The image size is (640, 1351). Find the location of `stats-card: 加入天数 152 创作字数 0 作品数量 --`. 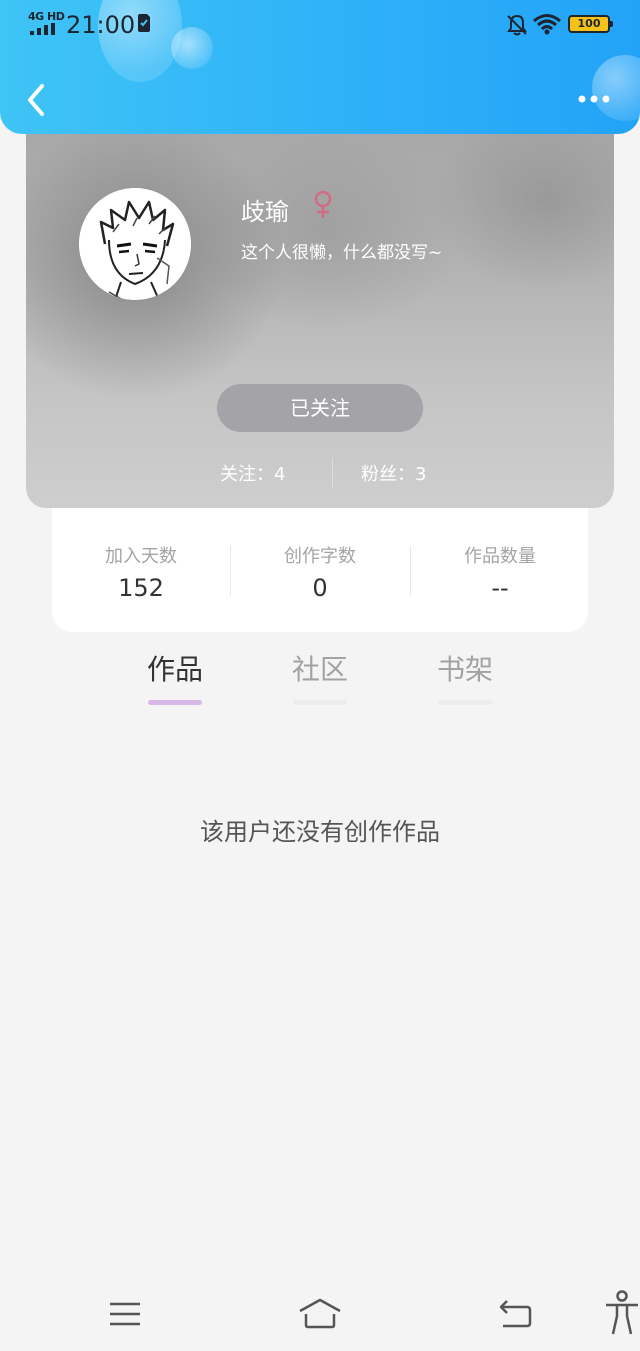

stats-card: 加入天数 152 创作字数 0 作品数量 -- is located at coordinates (320, 570).